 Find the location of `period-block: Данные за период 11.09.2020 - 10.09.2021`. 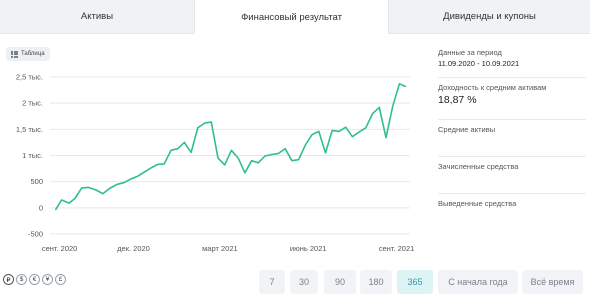

period-block: Данные за период 11.09.2020 - 10.09.2021 is located at coordinates (512, 63).